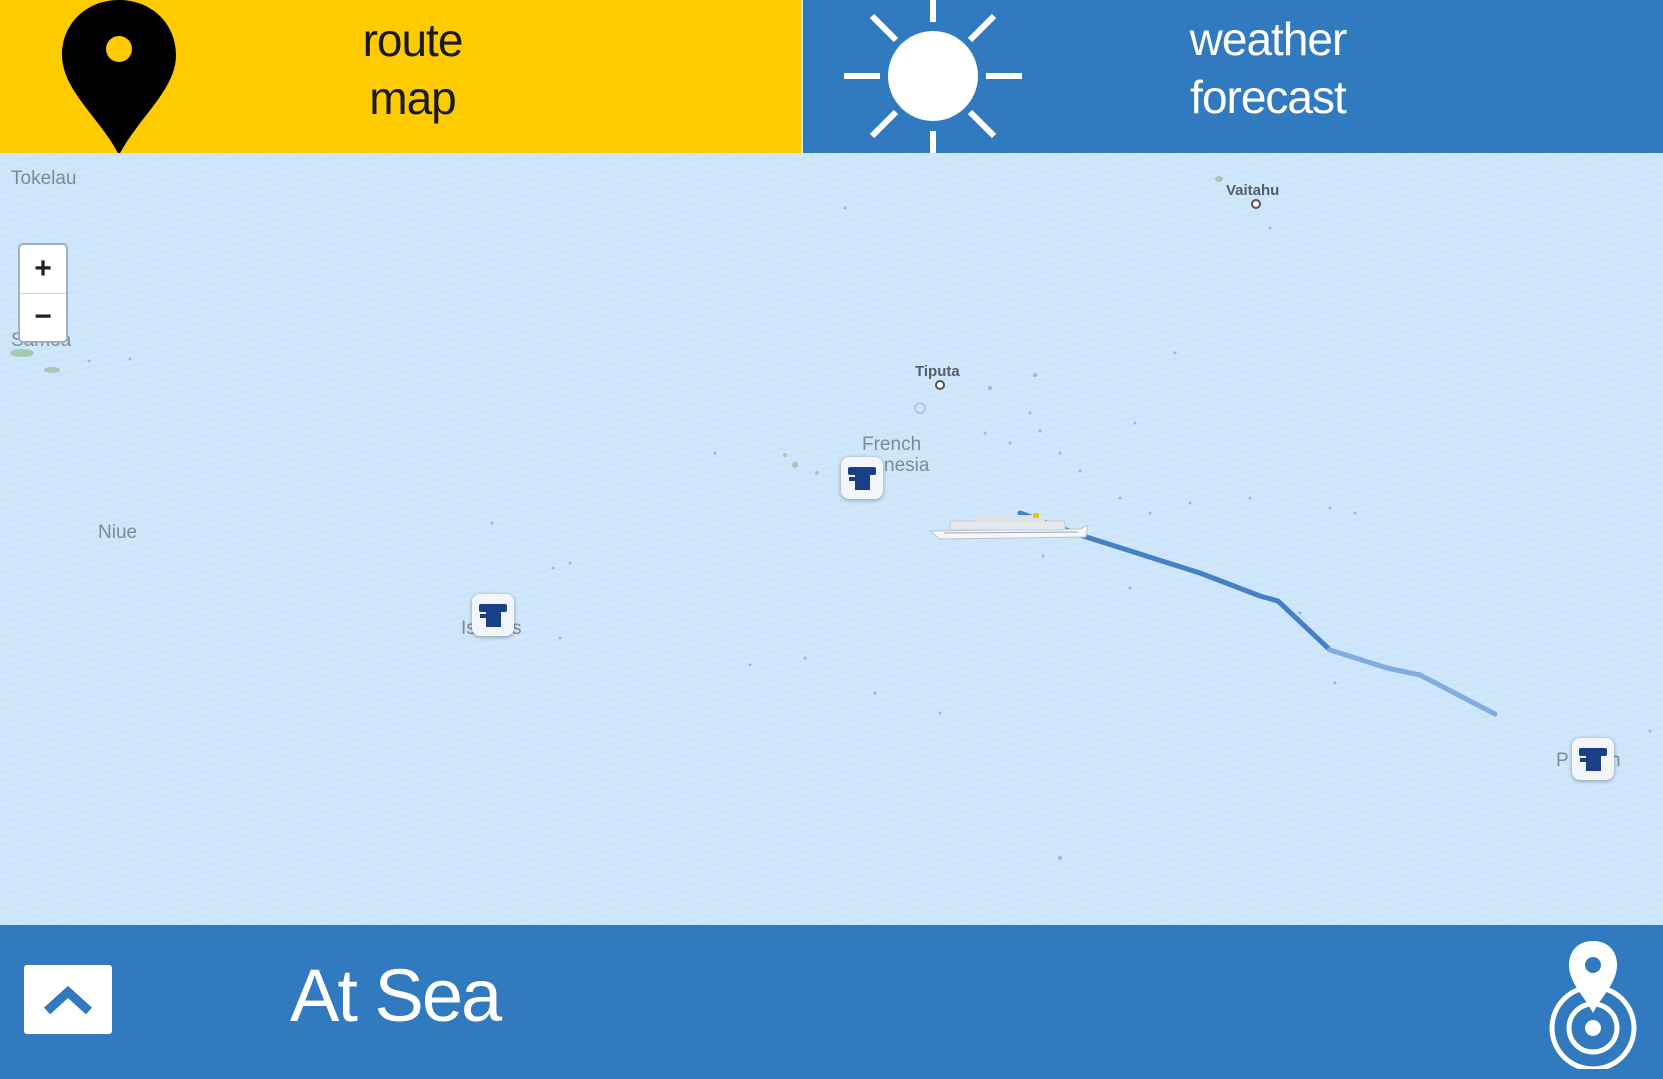 This screenshot has width=1663, height=1079. What do you see at coordinates (1010, 529) in the screenshot?
I see `cruise-ship-icon` at bounding box center [1010, 529].